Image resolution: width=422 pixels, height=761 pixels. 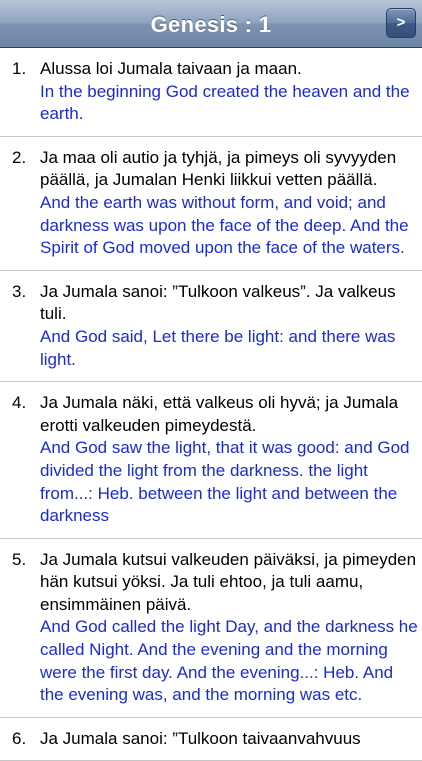 I want to click on verse-number: 2., so click(x=19, y=157).